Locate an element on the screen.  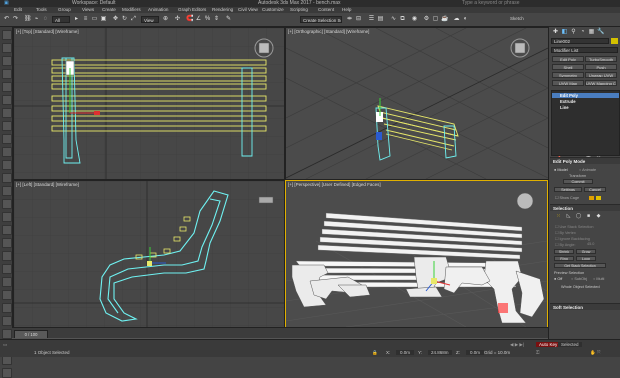
stack-item-extrude: Extrude is located at coordinates (585, 101).